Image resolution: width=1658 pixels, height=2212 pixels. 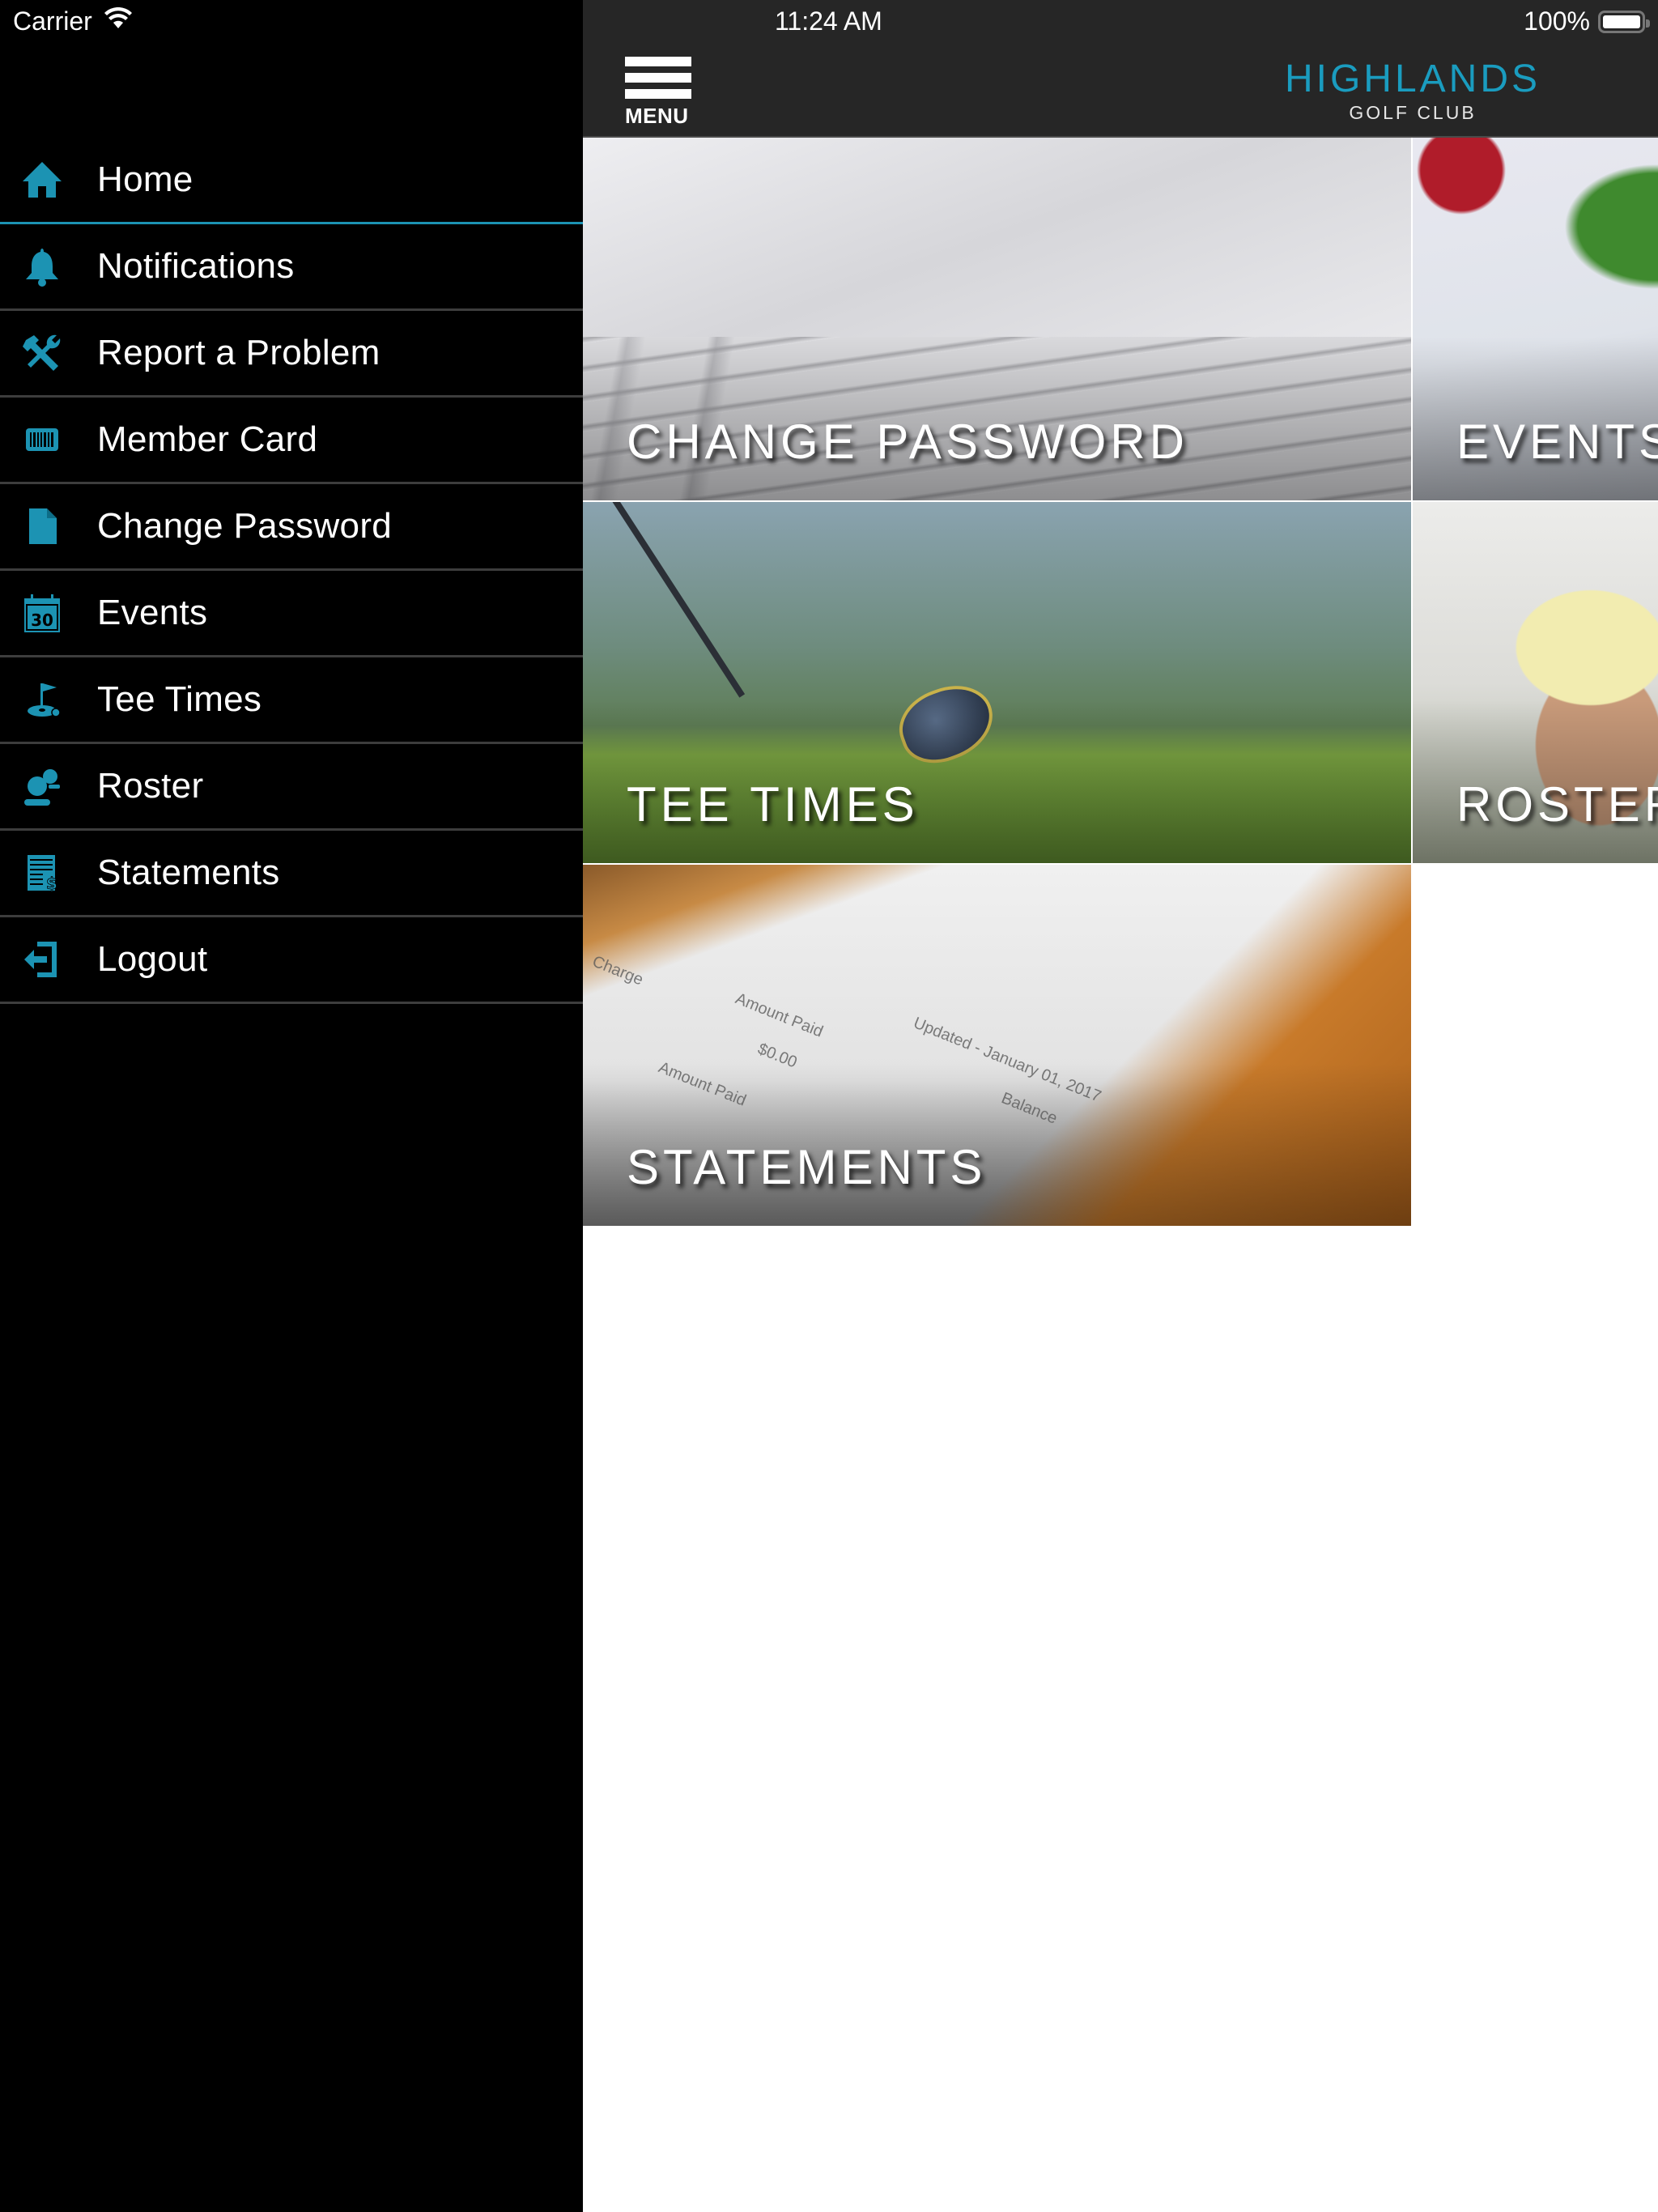 I want to click on menu-item-notifications: Notifications, so click(x=291, y=268).